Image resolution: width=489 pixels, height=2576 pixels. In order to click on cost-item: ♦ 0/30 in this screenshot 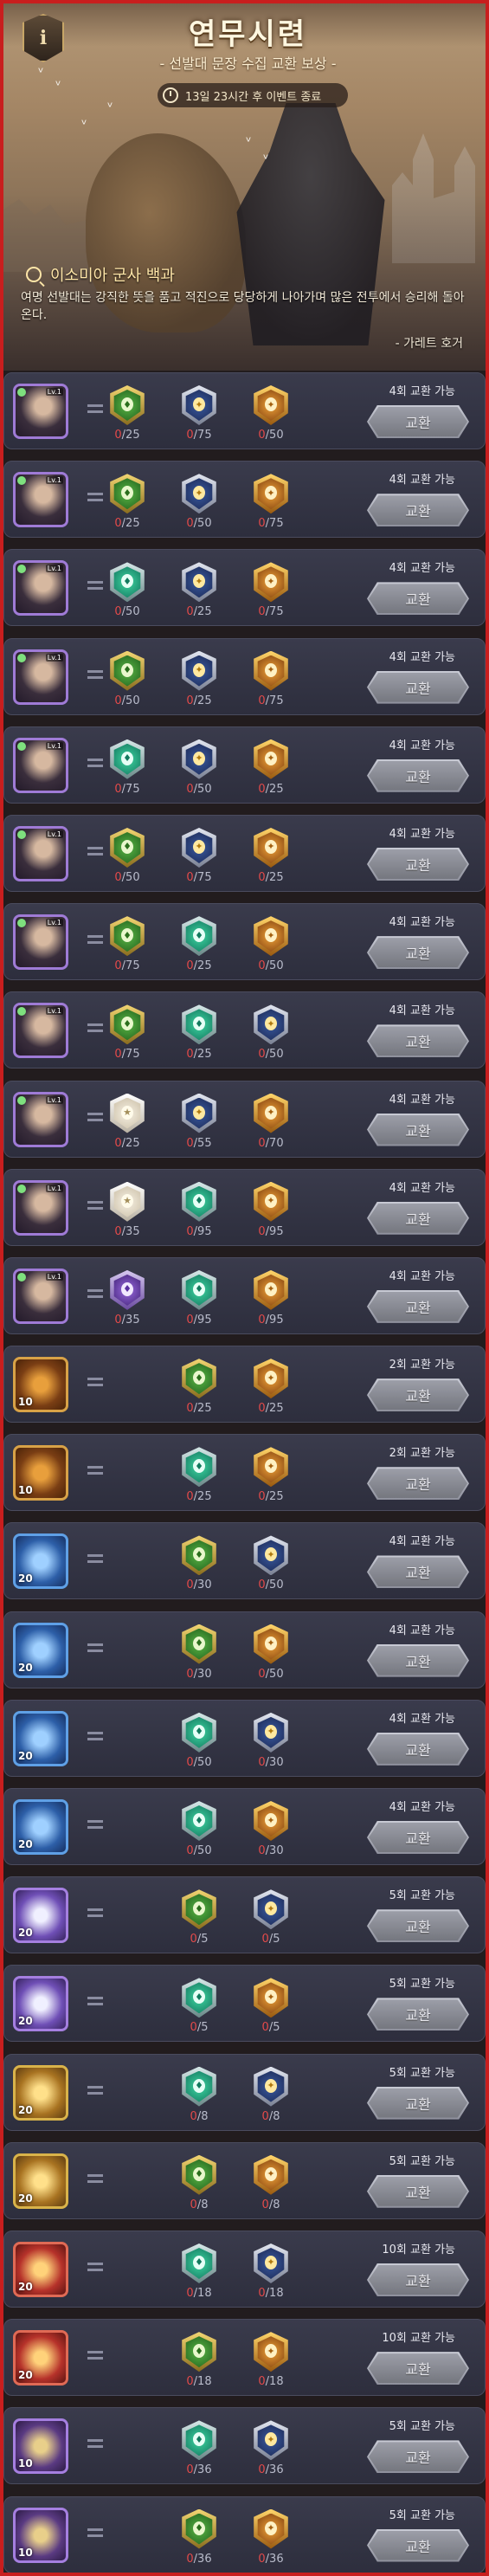, I will do `click(199, 1563)`.